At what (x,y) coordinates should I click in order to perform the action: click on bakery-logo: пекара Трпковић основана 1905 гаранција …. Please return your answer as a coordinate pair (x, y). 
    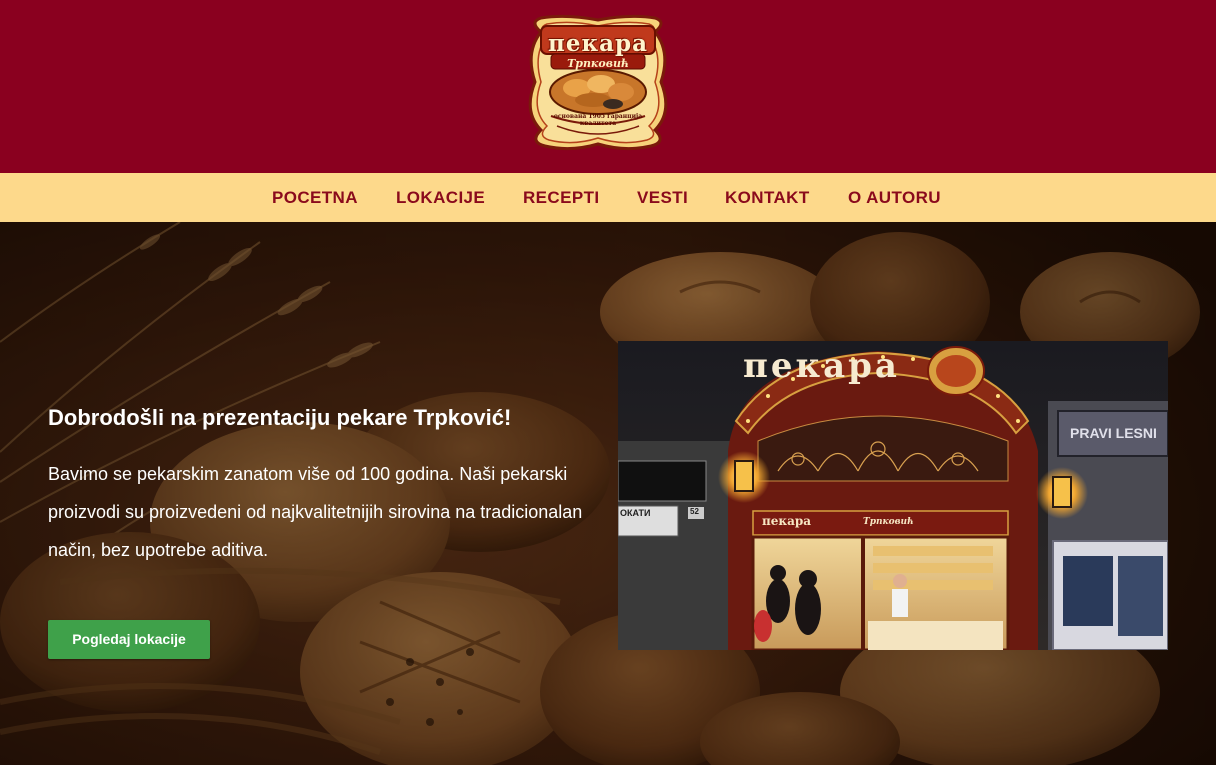
    Looking at the image, I should click on (598, 83).